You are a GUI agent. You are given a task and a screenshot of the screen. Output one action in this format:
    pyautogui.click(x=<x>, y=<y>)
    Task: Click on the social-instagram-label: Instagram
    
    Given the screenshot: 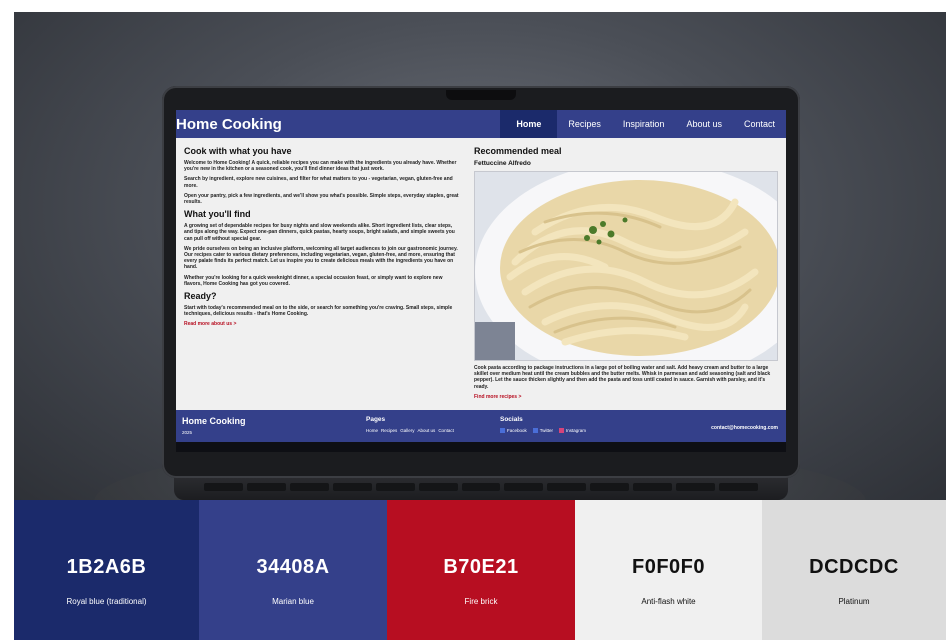 What is the action you would take?
    pyautogui.click(x=576, y=430)
    